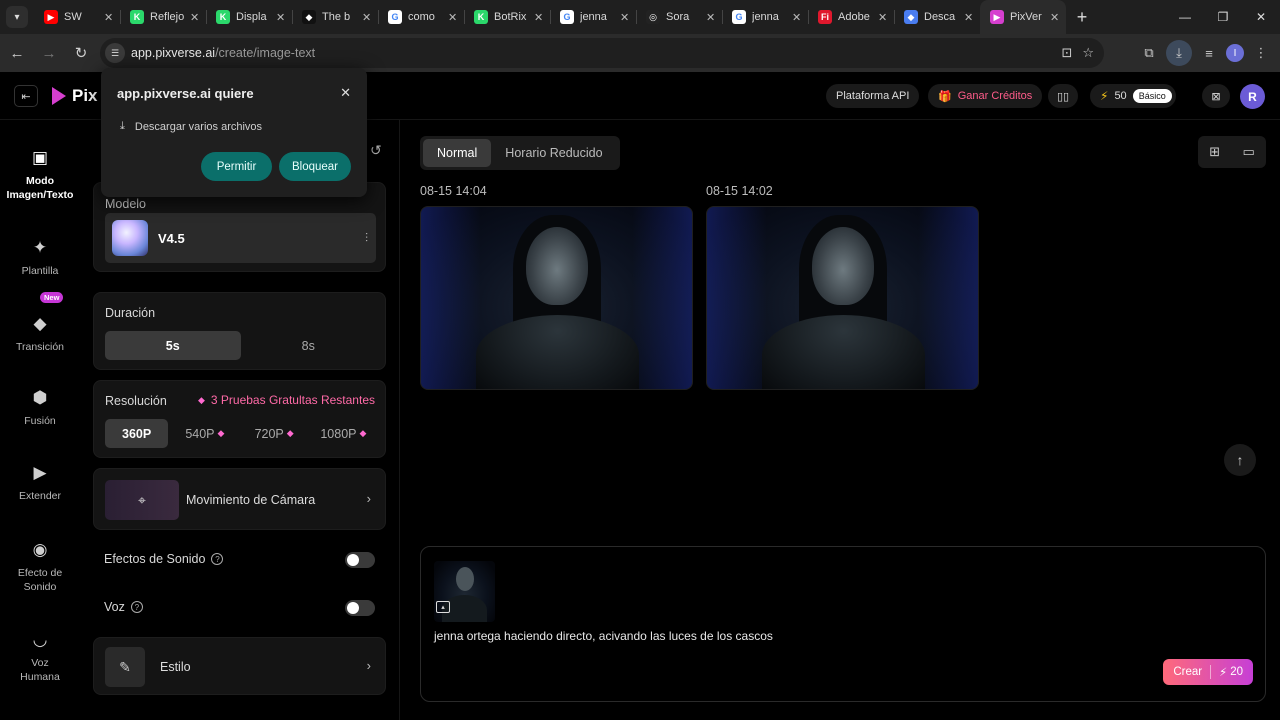  What do you see at coordinates (1252, 96) in the screenshot?
I see `user-avatar: R` at bounding box center [1252, 96].